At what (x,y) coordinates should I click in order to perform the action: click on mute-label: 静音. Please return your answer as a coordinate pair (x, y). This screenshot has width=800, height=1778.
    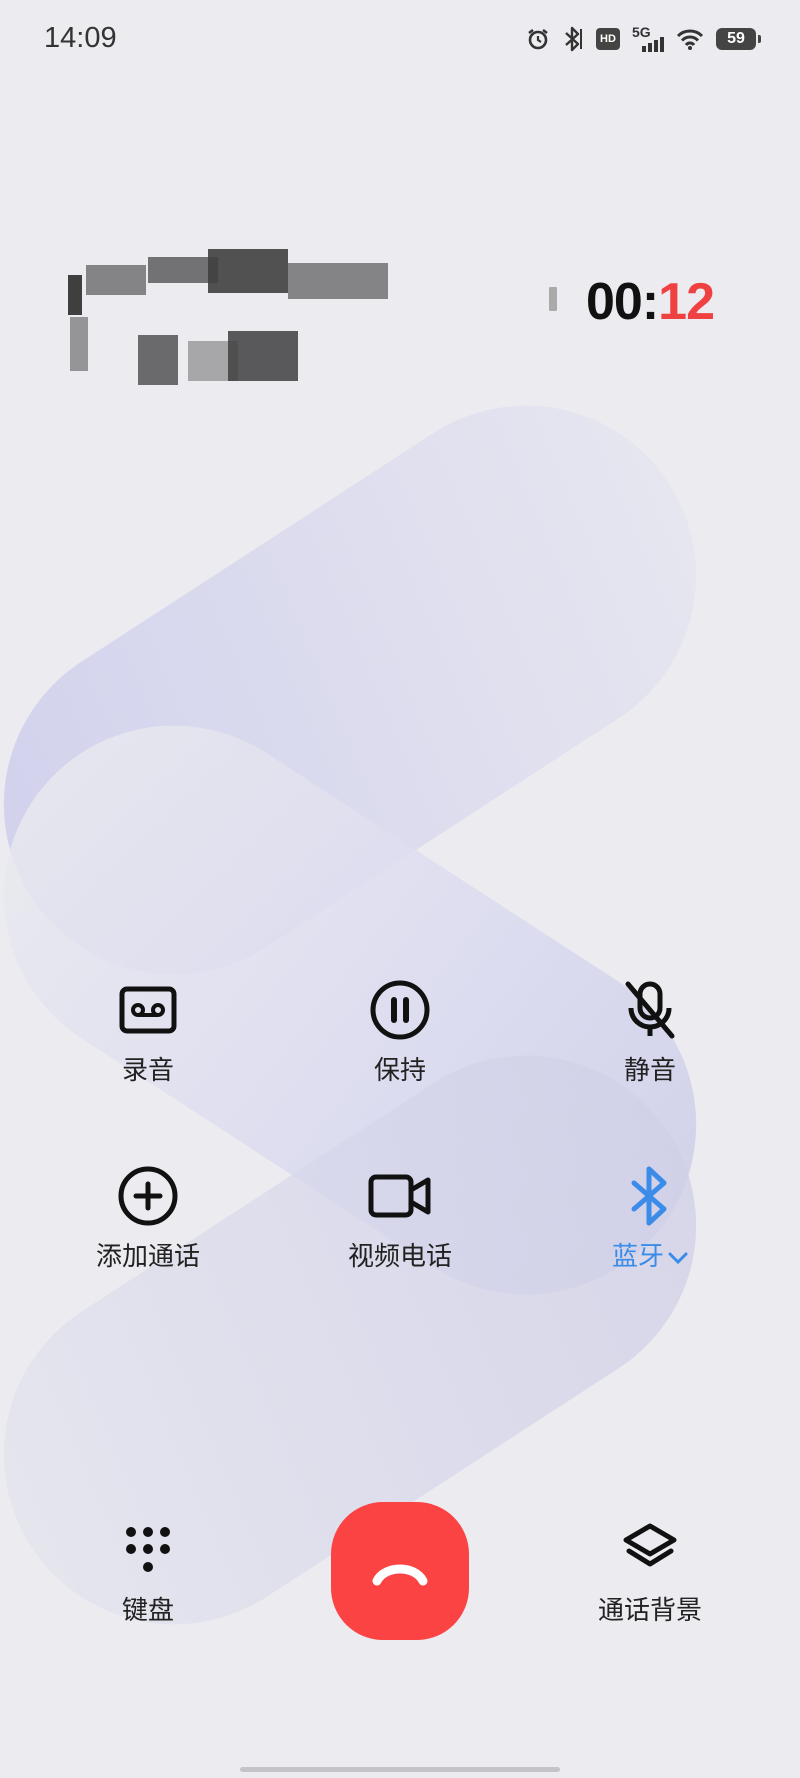
    Looking at the image, I should click on (649, 1071).